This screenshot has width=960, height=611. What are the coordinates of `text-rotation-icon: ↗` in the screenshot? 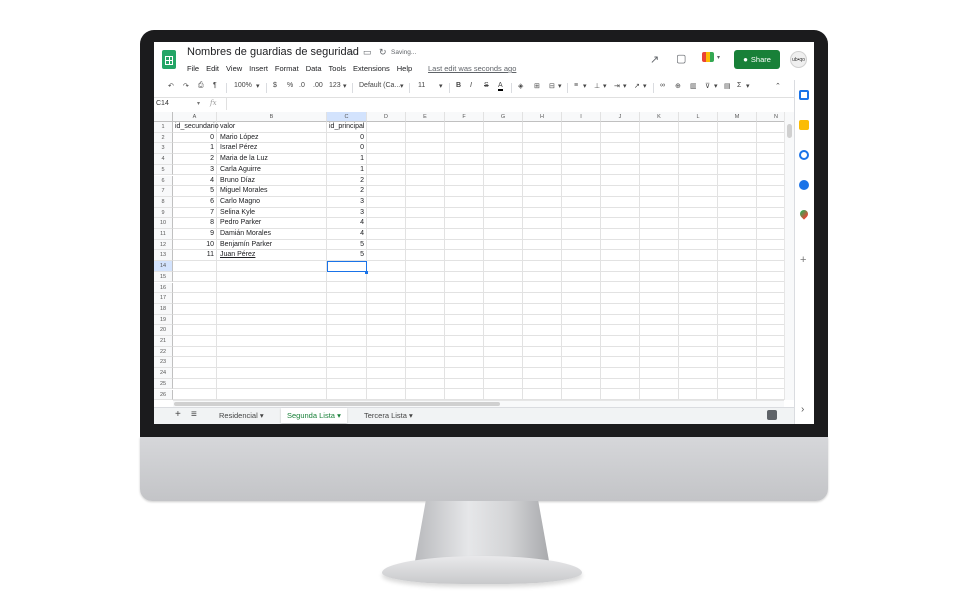 It's located at (637, 86).